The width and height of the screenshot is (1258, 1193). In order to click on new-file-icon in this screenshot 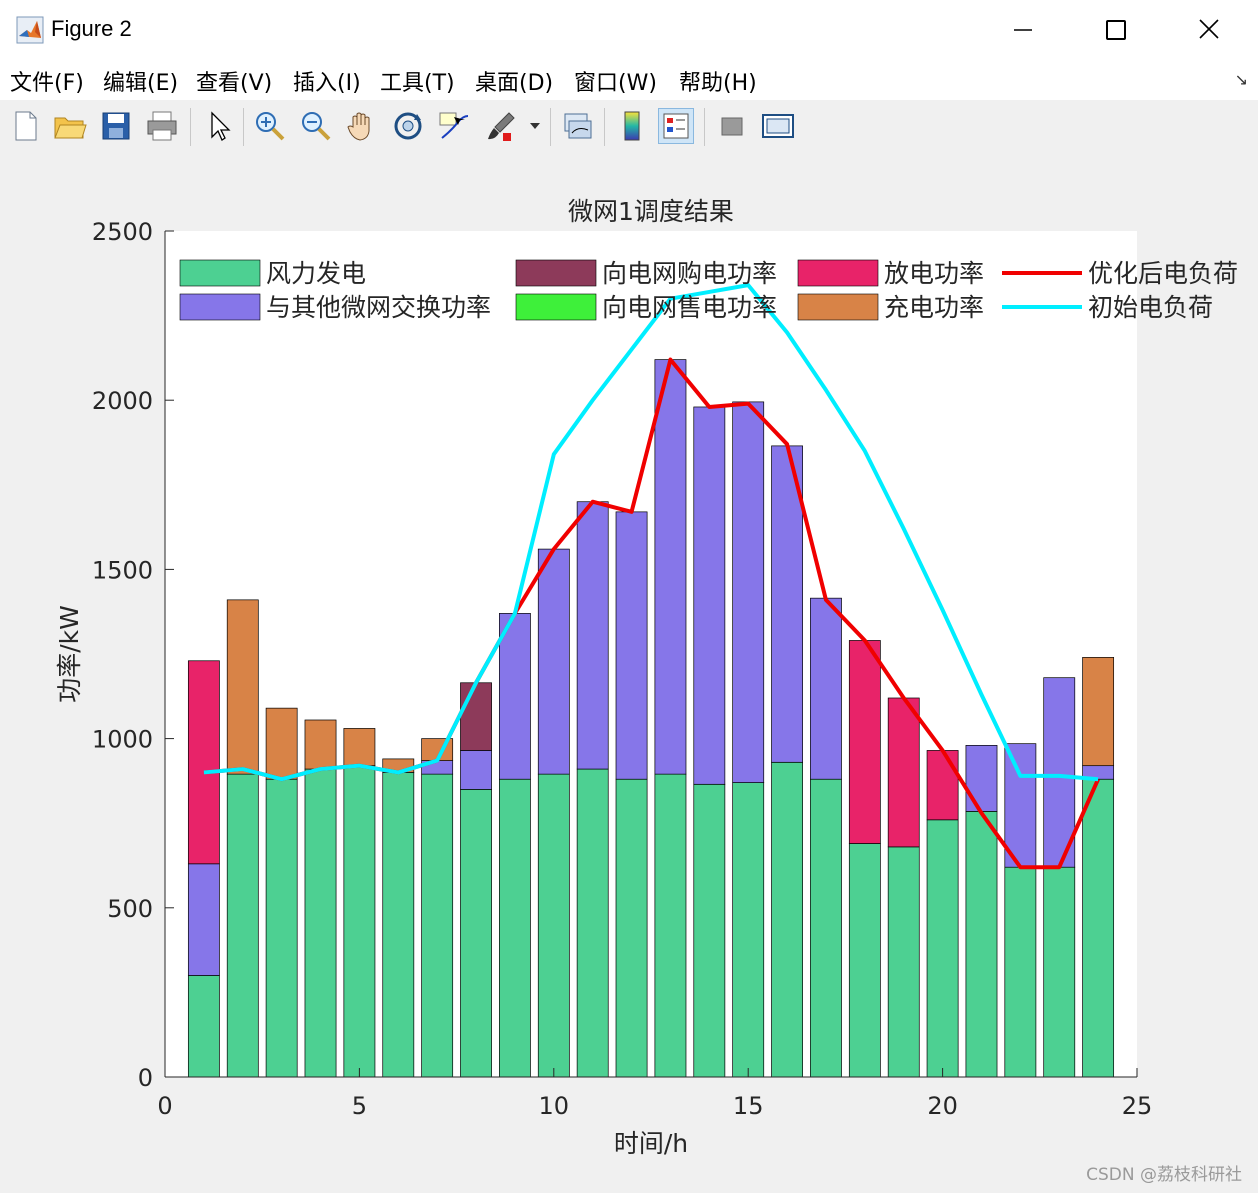, I will do `click(26, 126)`.